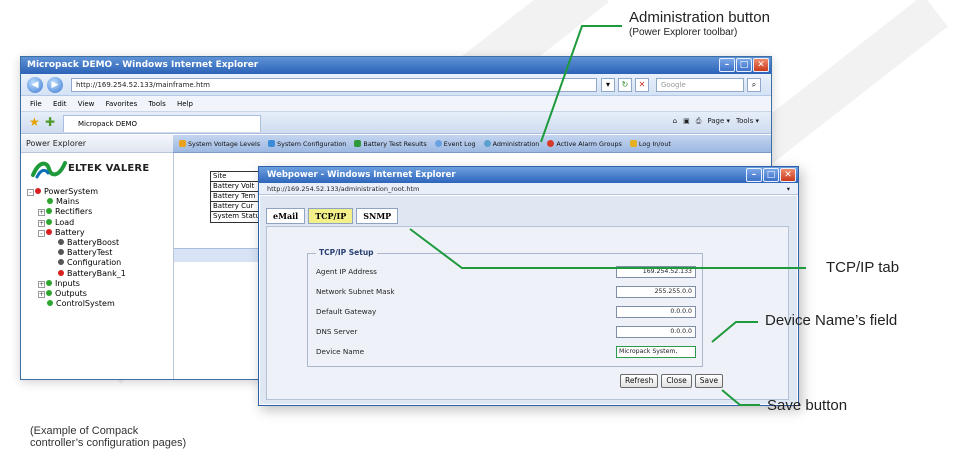  What do you see at coordinates (683, 32) in the screenshot?
I see `callout-administration-sub: (Power Explorer toolbar)` at bounding box center [683, 32].